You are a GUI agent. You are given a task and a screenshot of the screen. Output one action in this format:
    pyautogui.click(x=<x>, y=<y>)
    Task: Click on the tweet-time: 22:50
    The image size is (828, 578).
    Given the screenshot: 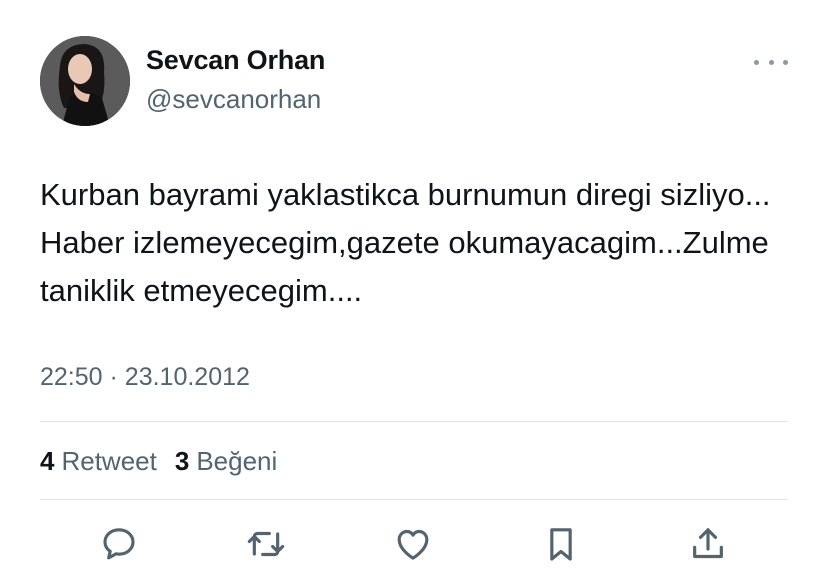 What is the action you would take?
    pyautogui.click(x=71, y=377)
    